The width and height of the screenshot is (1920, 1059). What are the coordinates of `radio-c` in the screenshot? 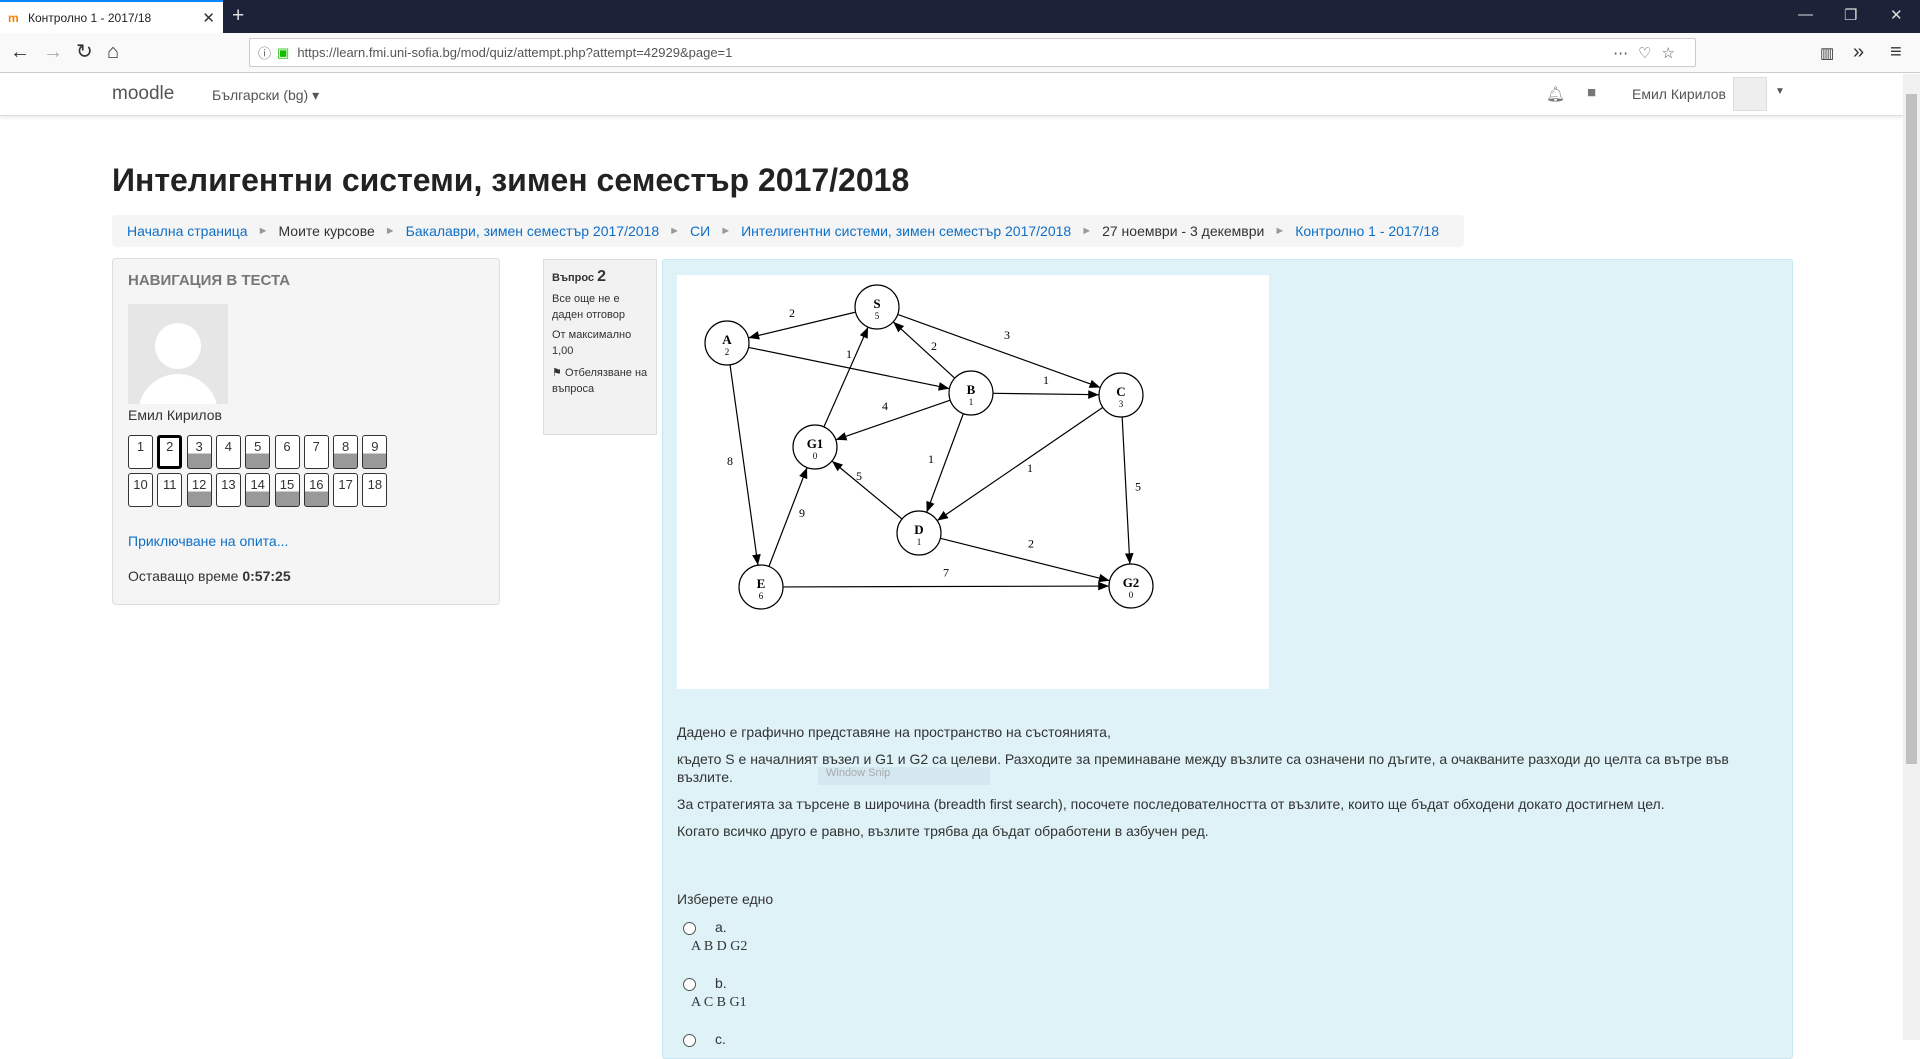 It's located at (689, 1040).